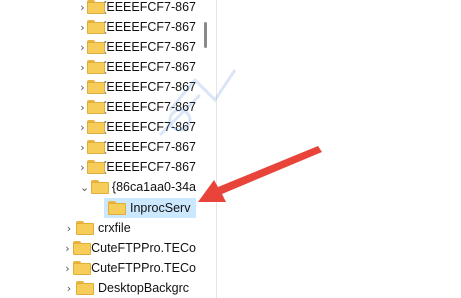  I want to click on tree-item-key-3: › {EEEEFCF7-867, so click(137, 47).